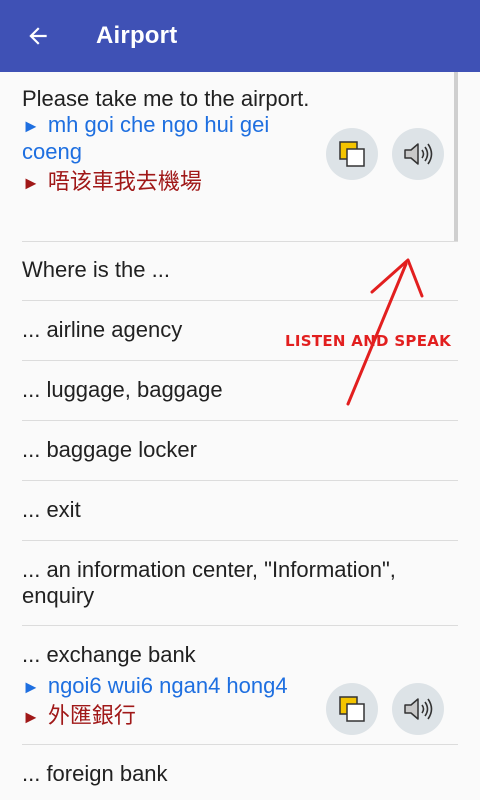 The height and width of the screenshot is (800, 480). What do you see at coordinates (240, 459) in the screenshot?
I see `phrase-item: ... baggage locker` at bounding box center [240, 459].